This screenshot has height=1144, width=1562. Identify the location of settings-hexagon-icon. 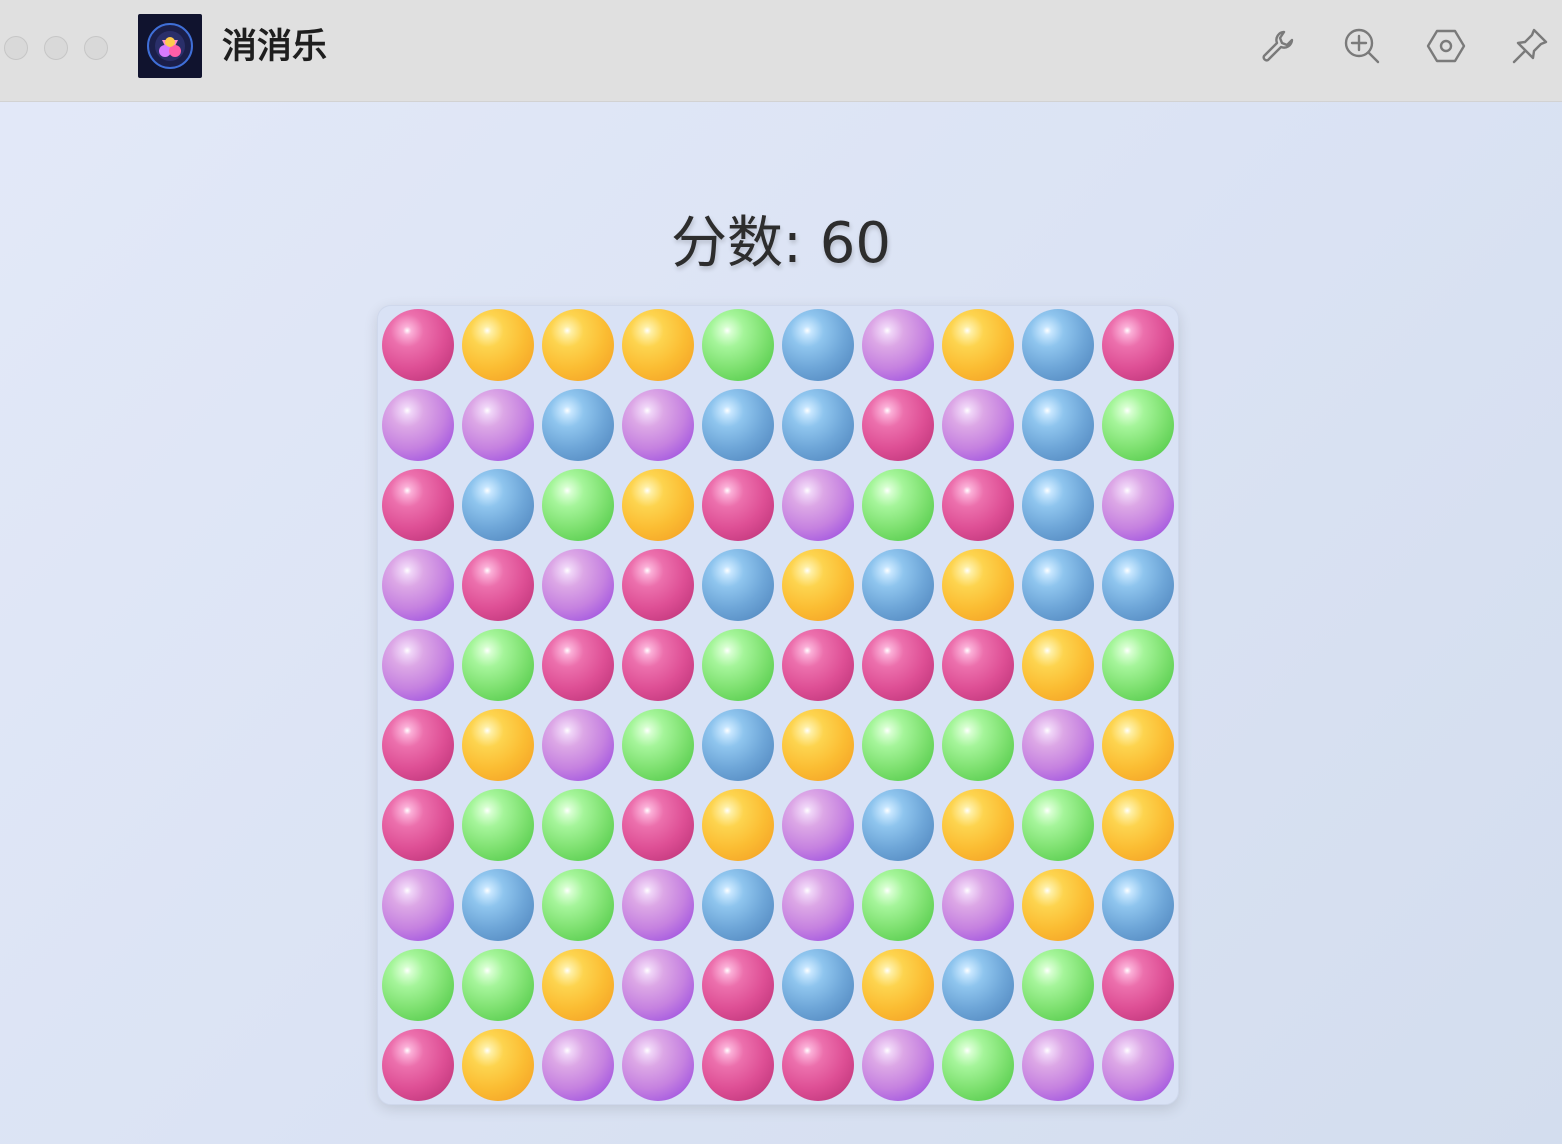
(1446, 46).